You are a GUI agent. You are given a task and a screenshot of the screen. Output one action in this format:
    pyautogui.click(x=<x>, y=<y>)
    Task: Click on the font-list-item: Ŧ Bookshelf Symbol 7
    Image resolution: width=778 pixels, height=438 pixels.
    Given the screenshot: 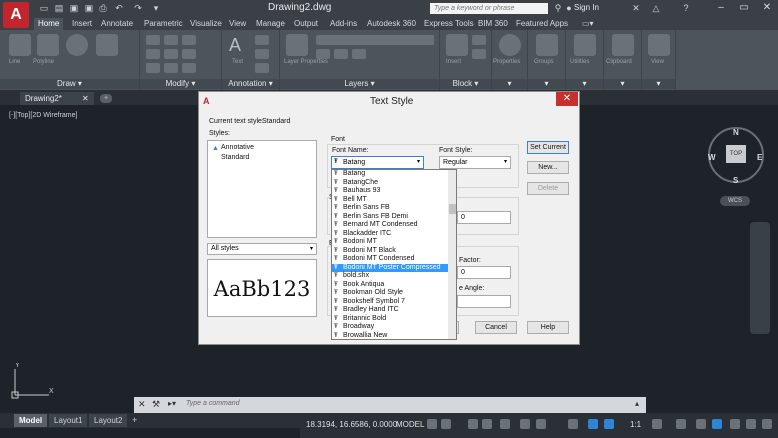 What is the action you would take?
    pyautogui.click(x=390, y=302)
    